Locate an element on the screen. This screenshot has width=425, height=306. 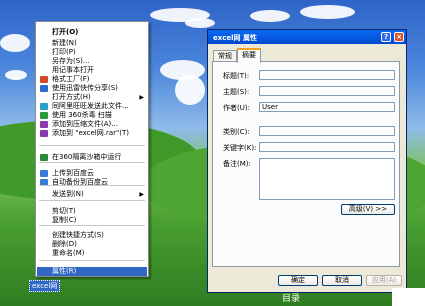
menu-item-create-shortcut: 创建快捷方式(S) is located at coordinates (92, 235).